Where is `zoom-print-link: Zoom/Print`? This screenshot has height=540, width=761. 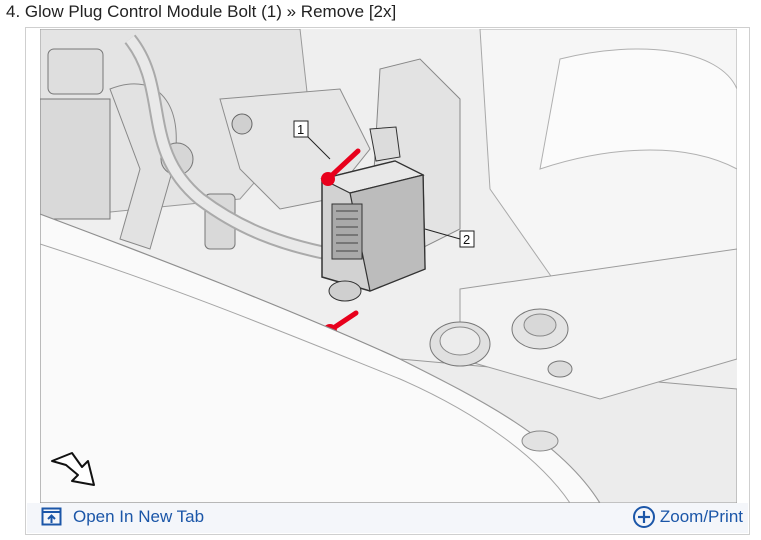
zoom-print-link: Zoom/Print is located at coordinates (687, 517).